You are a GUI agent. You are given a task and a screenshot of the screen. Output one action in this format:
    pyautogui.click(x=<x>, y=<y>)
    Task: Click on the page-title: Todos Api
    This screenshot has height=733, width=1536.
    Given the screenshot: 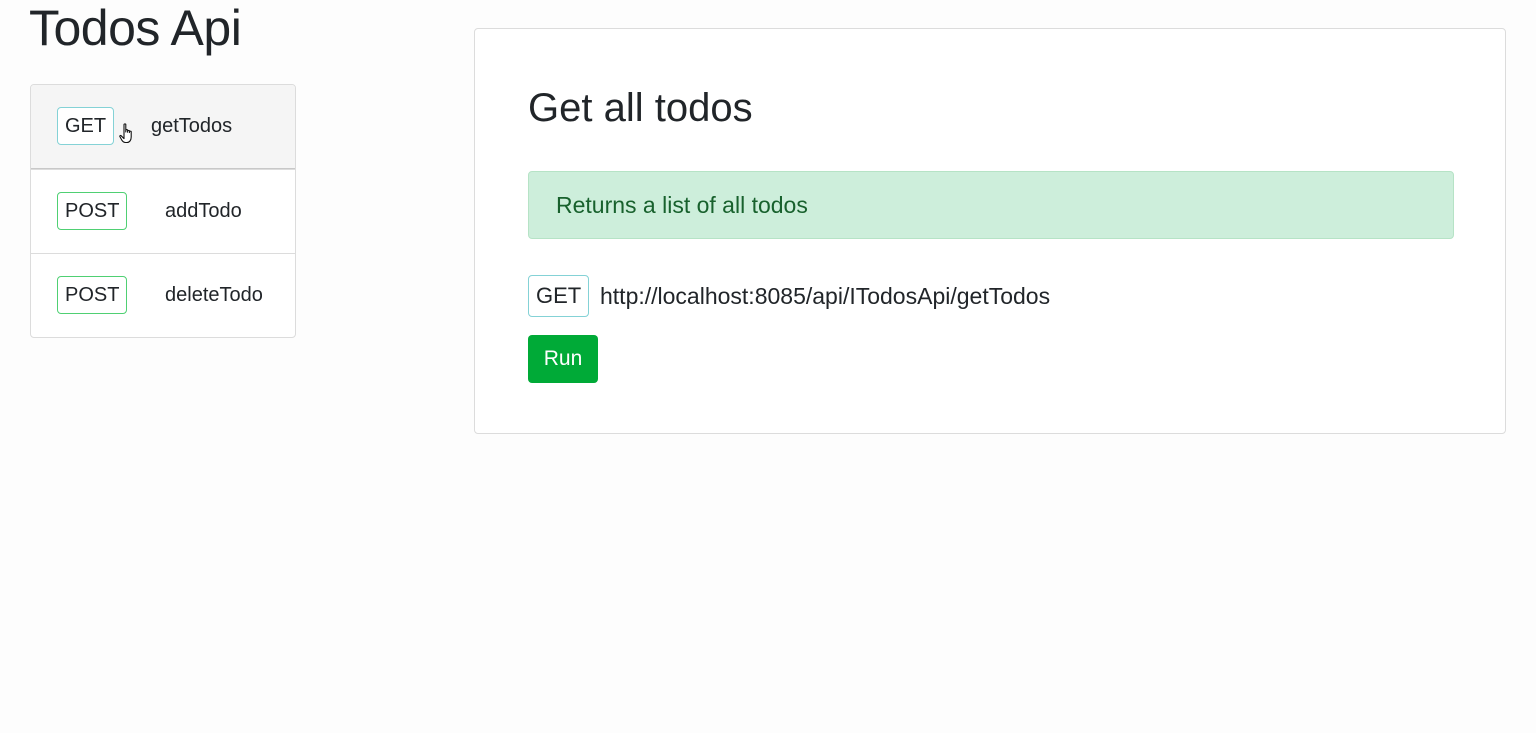 What is the action you would take?
    pyautogui.click(x=135, y=28)
    